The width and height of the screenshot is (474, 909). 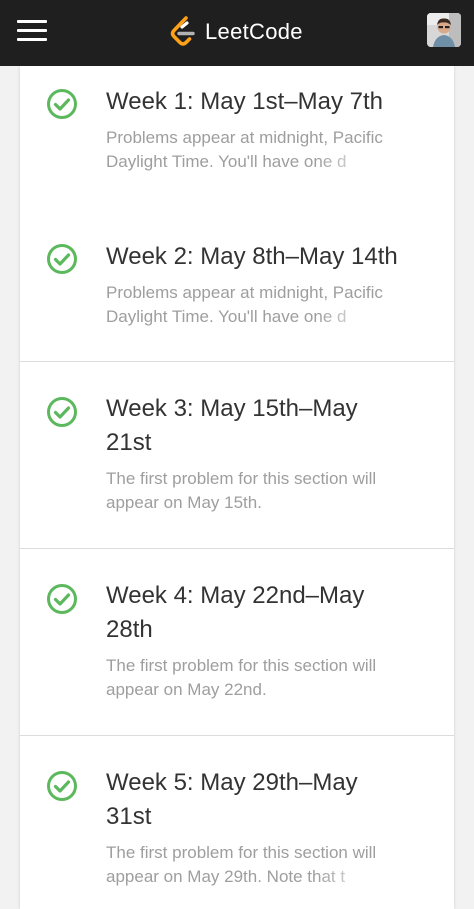 I want to click on week-description-line-2: appear on May 22nd., so click(x=186, y=689).